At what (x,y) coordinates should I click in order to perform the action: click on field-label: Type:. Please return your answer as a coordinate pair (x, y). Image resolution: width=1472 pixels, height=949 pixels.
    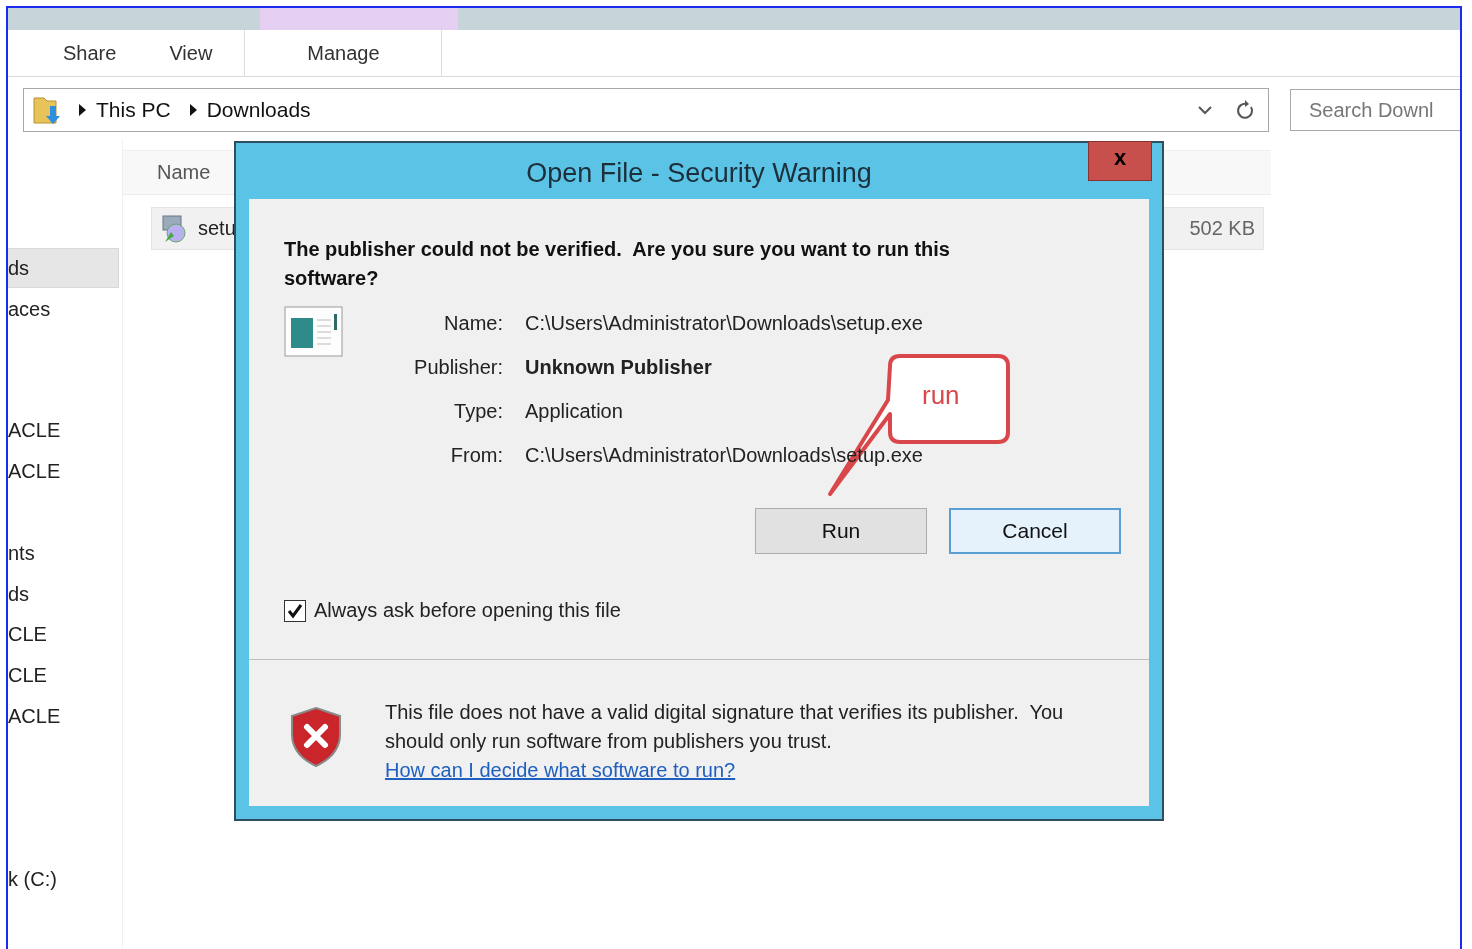
    Looking at the image, I should click on (478, 411).